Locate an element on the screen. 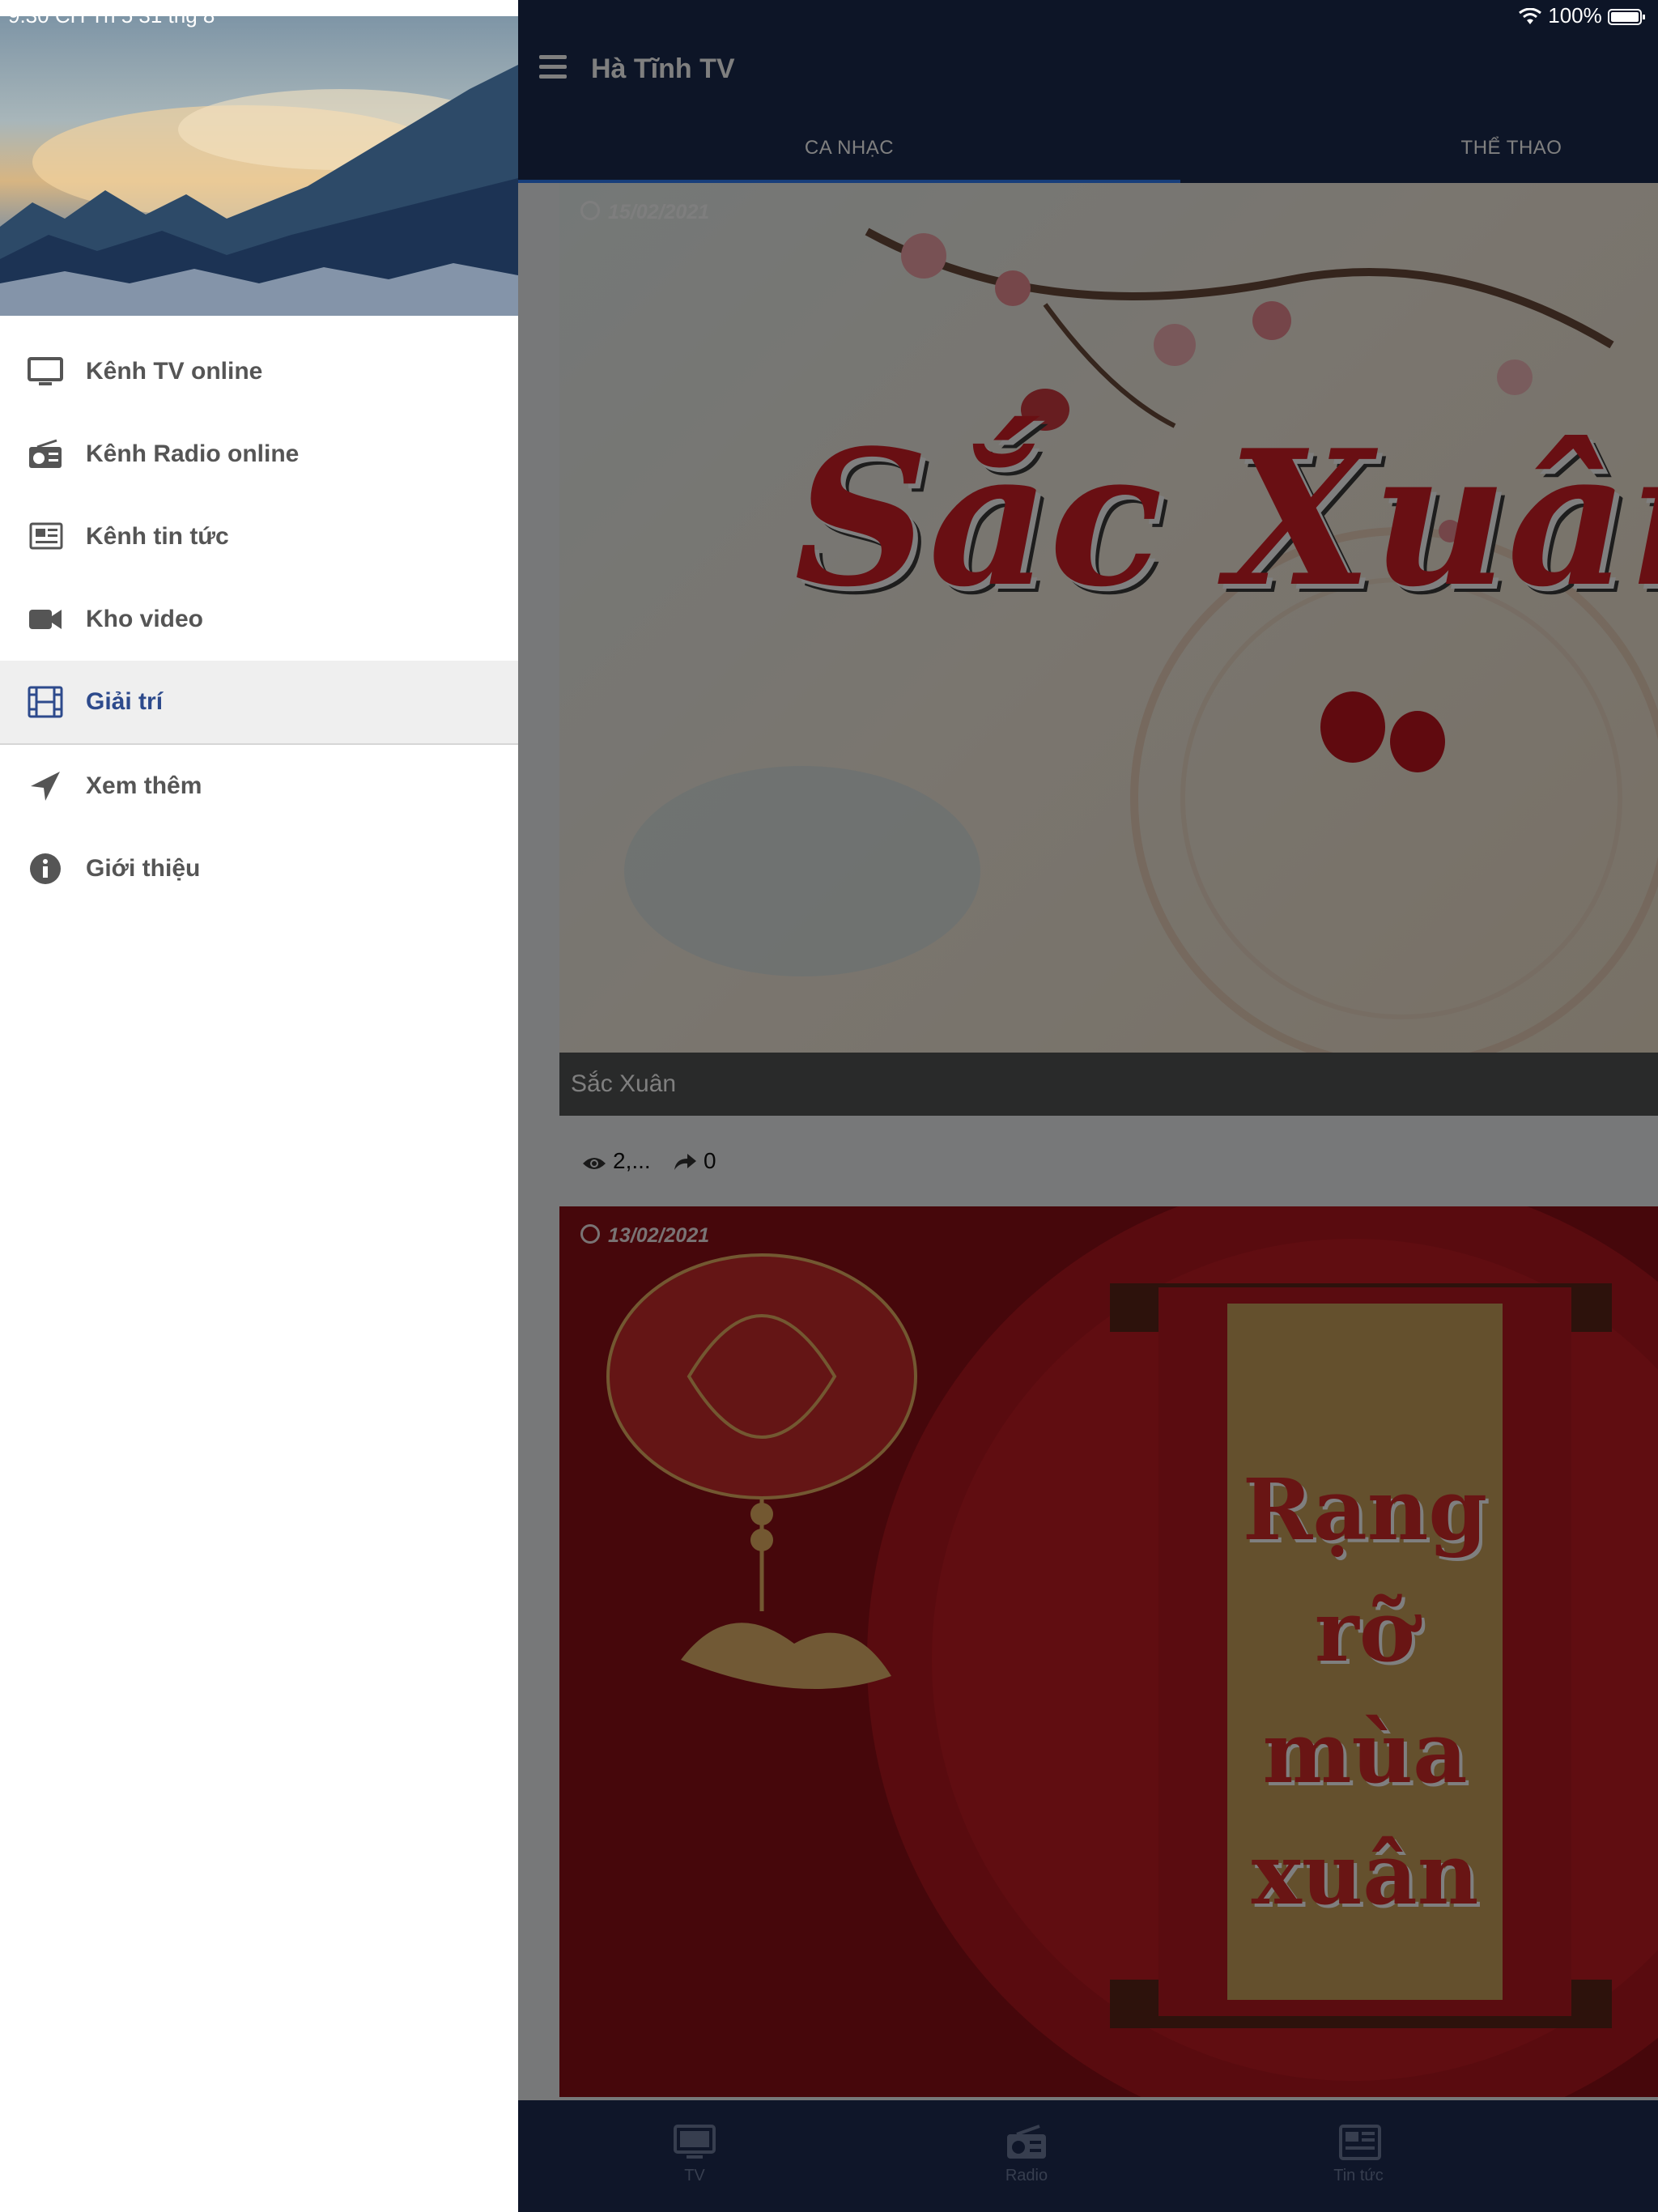 The image size is (1658, 2212). drawer-item-more: Xem thêm is located at coordinates (259, 786).